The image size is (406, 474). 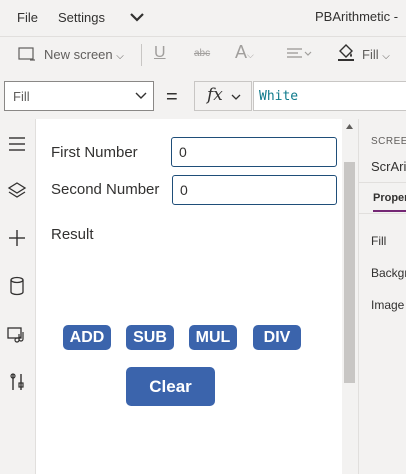 What do you see at coordinates (17, 238) in the screenshot?
I see `insert-plus-icon` at bounding box center [17, 238].